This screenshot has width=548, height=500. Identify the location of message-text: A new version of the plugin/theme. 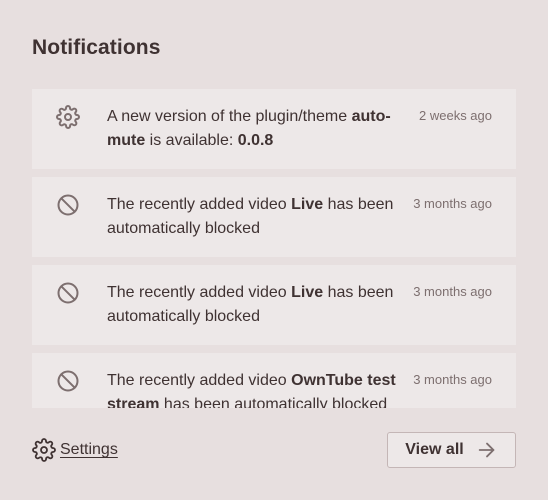
(229, 116).